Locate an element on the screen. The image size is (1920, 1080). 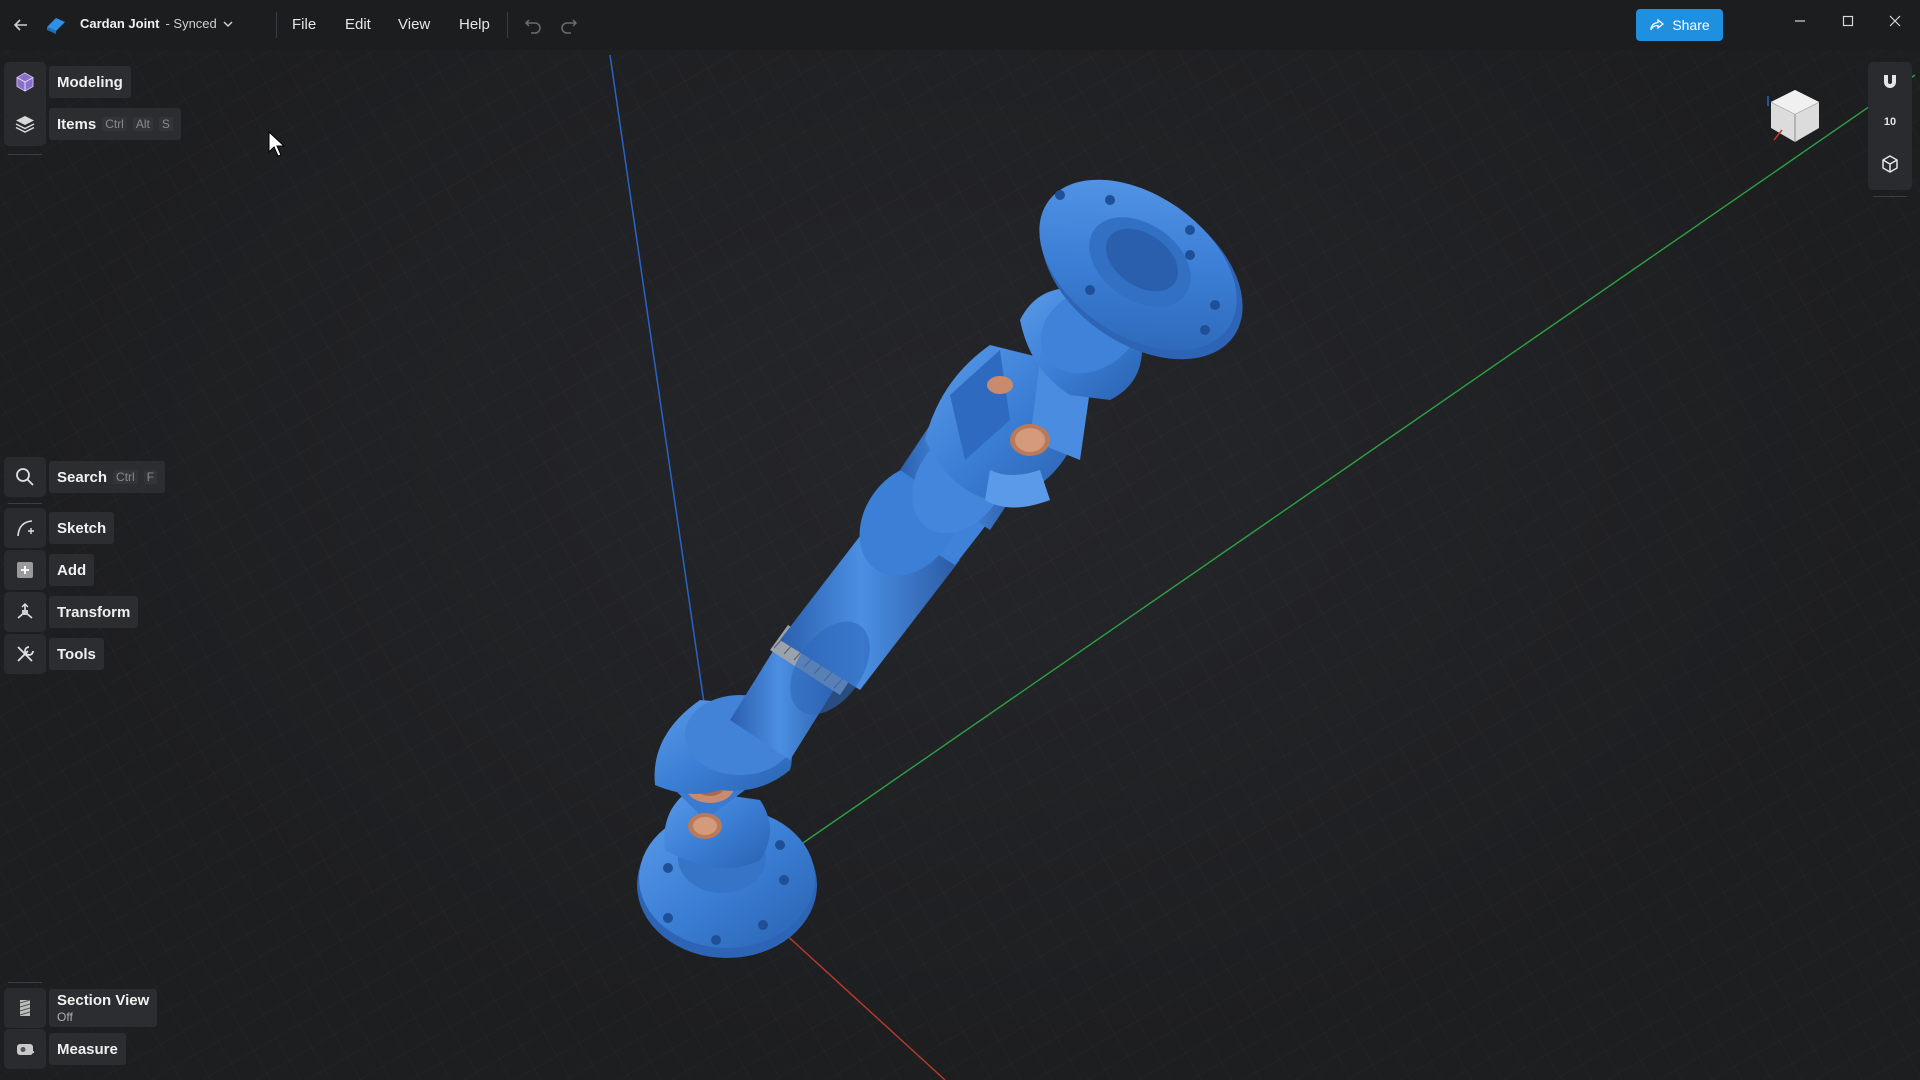
share-label: Share is located at coordinates (1691, 25).